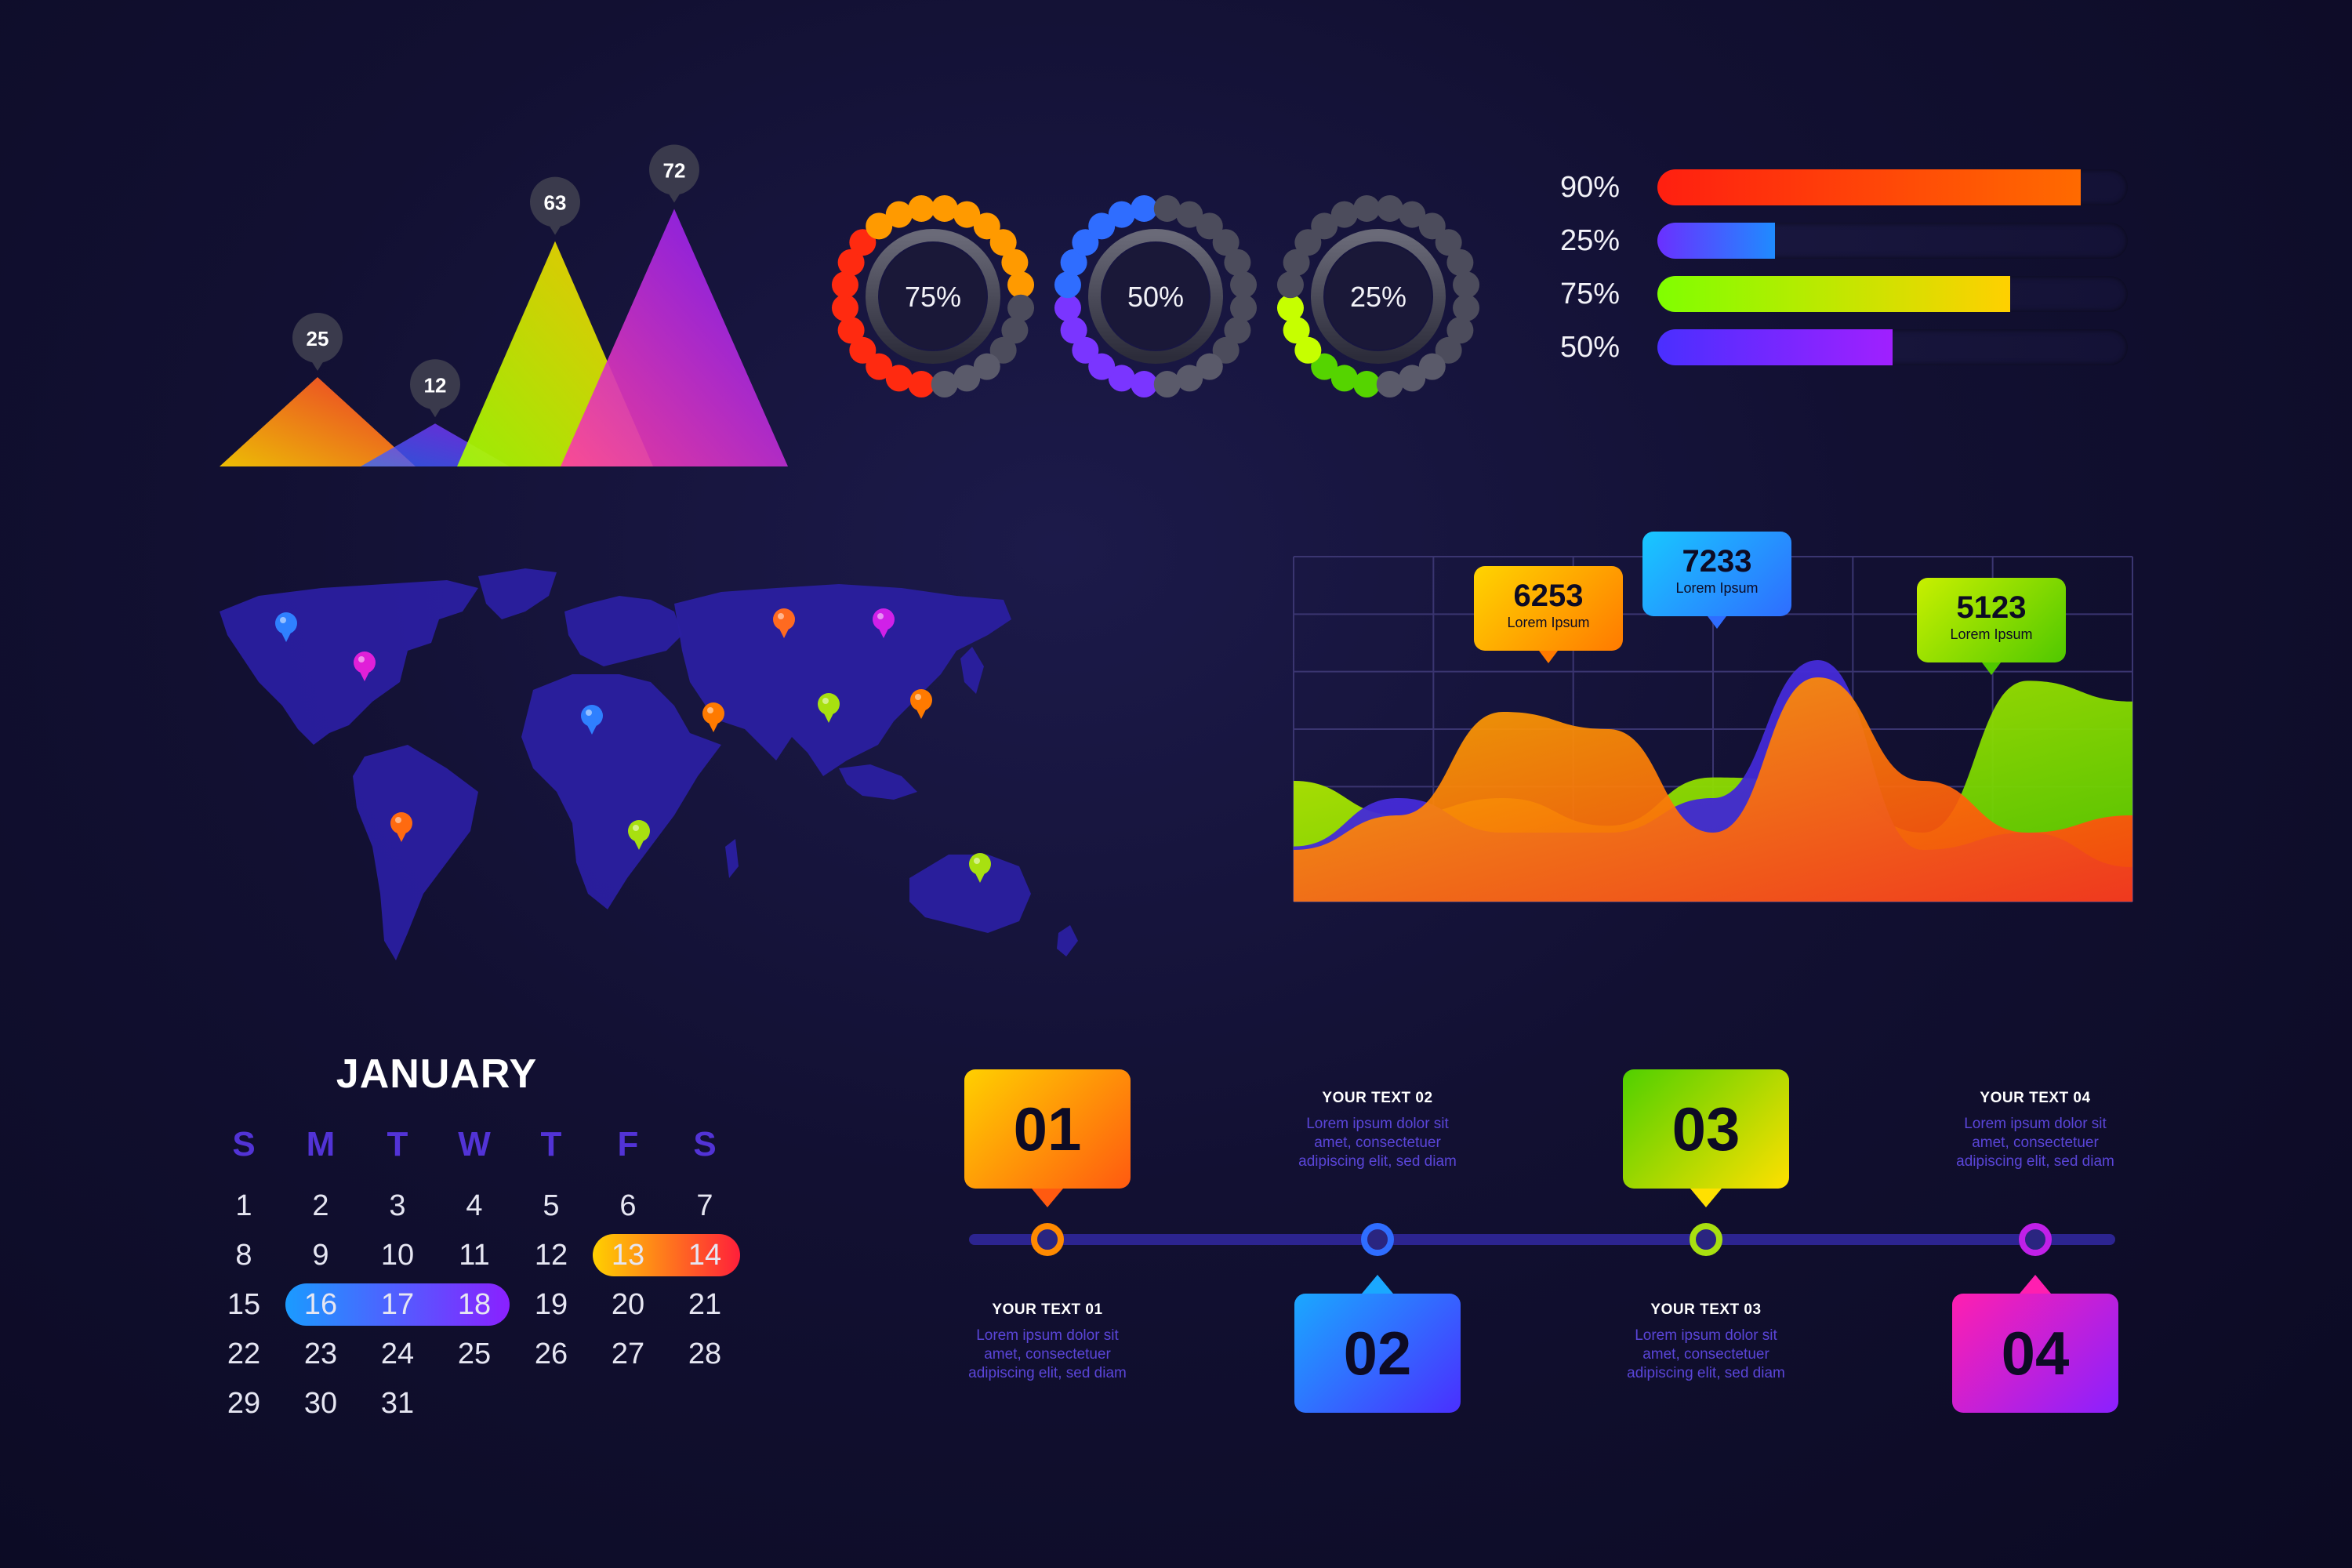 This screenshot has height=1568, width=2352. What do you see at coordinates (2036, 1098) in the screenshot?
I see `timeline-caption-title: YOUR TEXT 04` at bounding box center [2036, 1098].